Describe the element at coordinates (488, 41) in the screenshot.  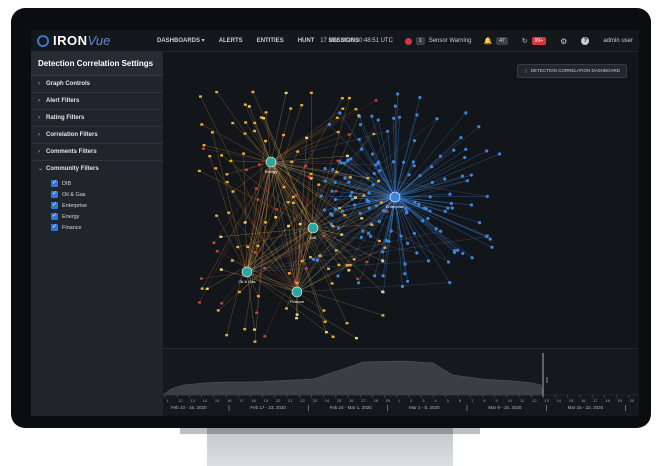
I see `bell-icon: 🔔` at that location.